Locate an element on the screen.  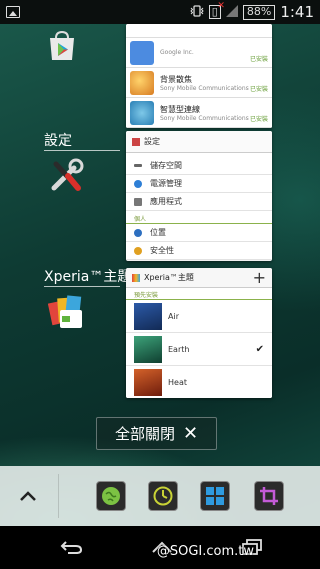
list-item: 儲存空間 is located at coordinates (199, 166).